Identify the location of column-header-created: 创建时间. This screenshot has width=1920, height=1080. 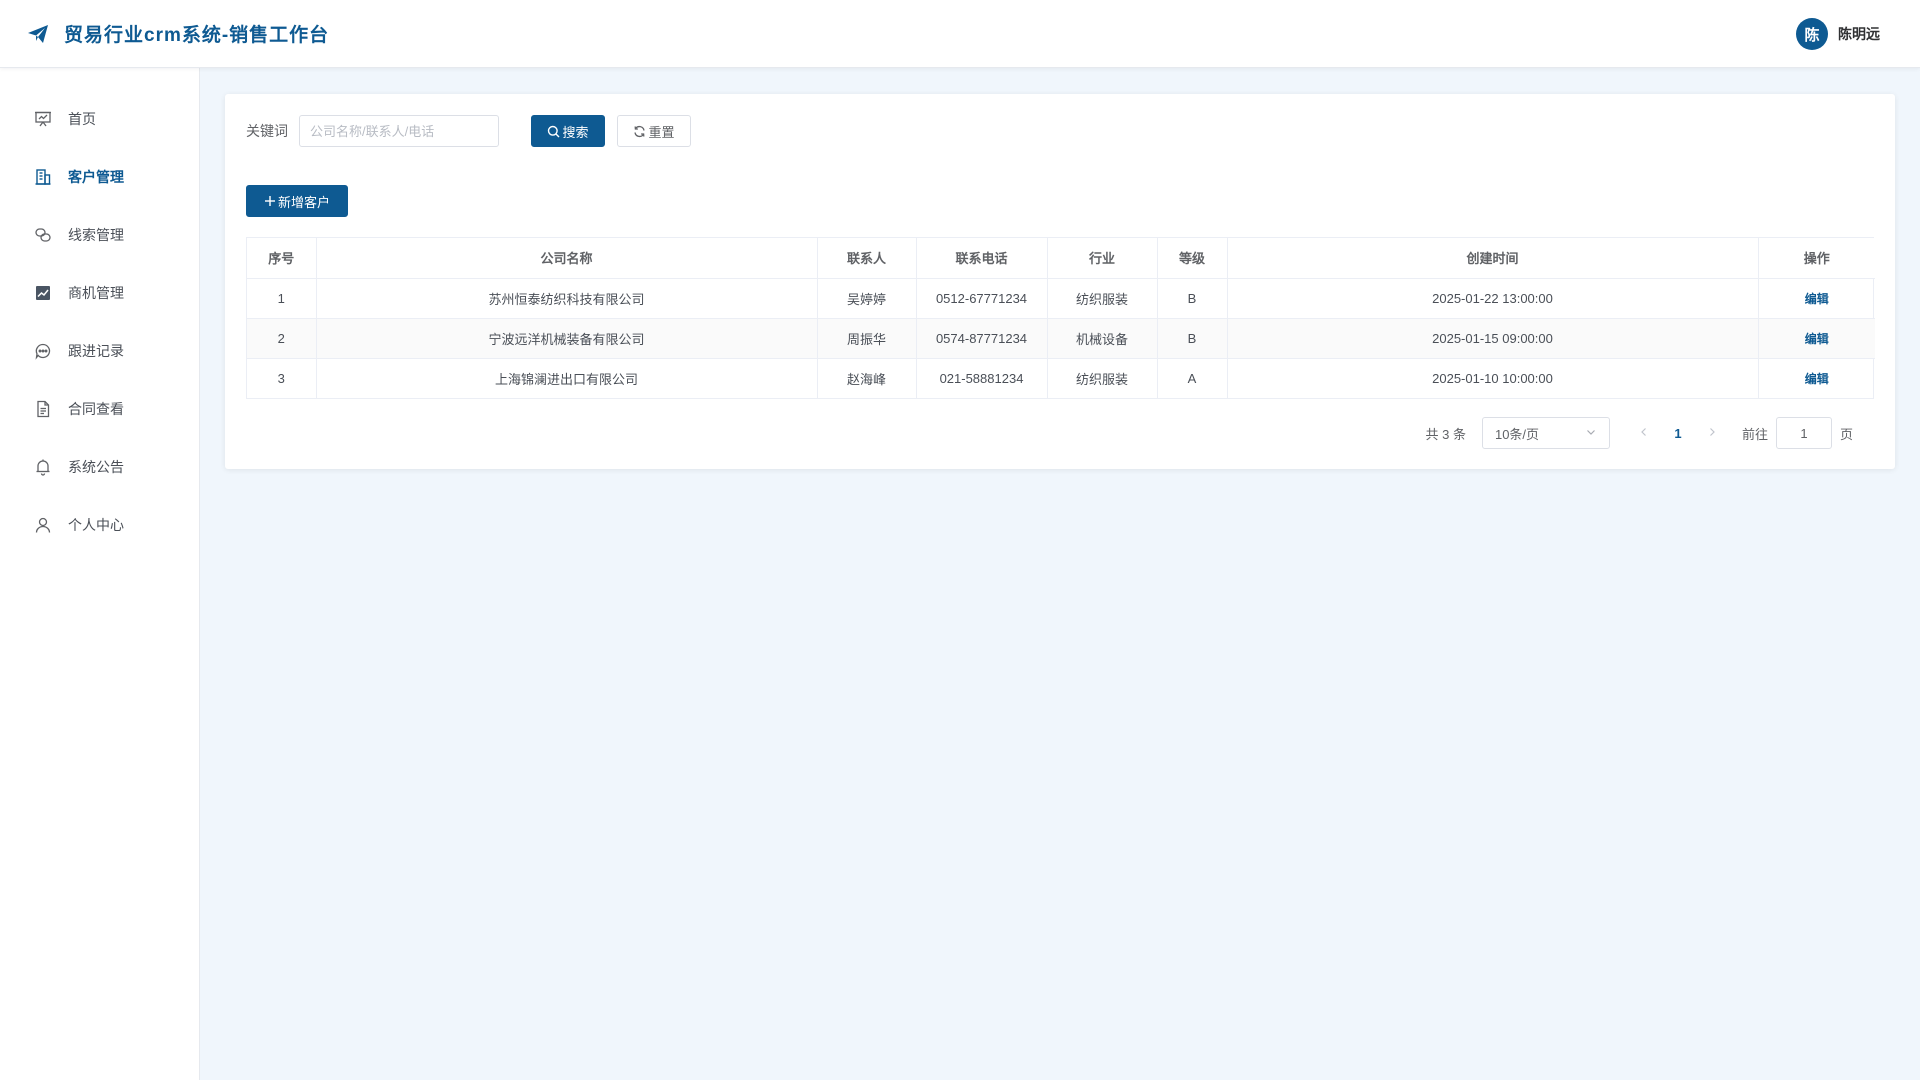
(1493, 258).